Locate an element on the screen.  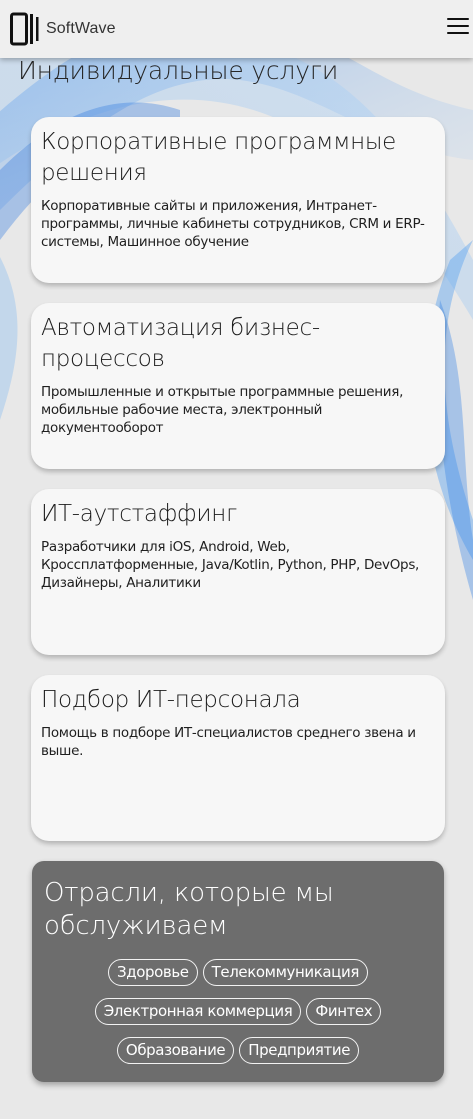
card-title: ИТ-аутстаффинг is located at coordinates (139, 514).